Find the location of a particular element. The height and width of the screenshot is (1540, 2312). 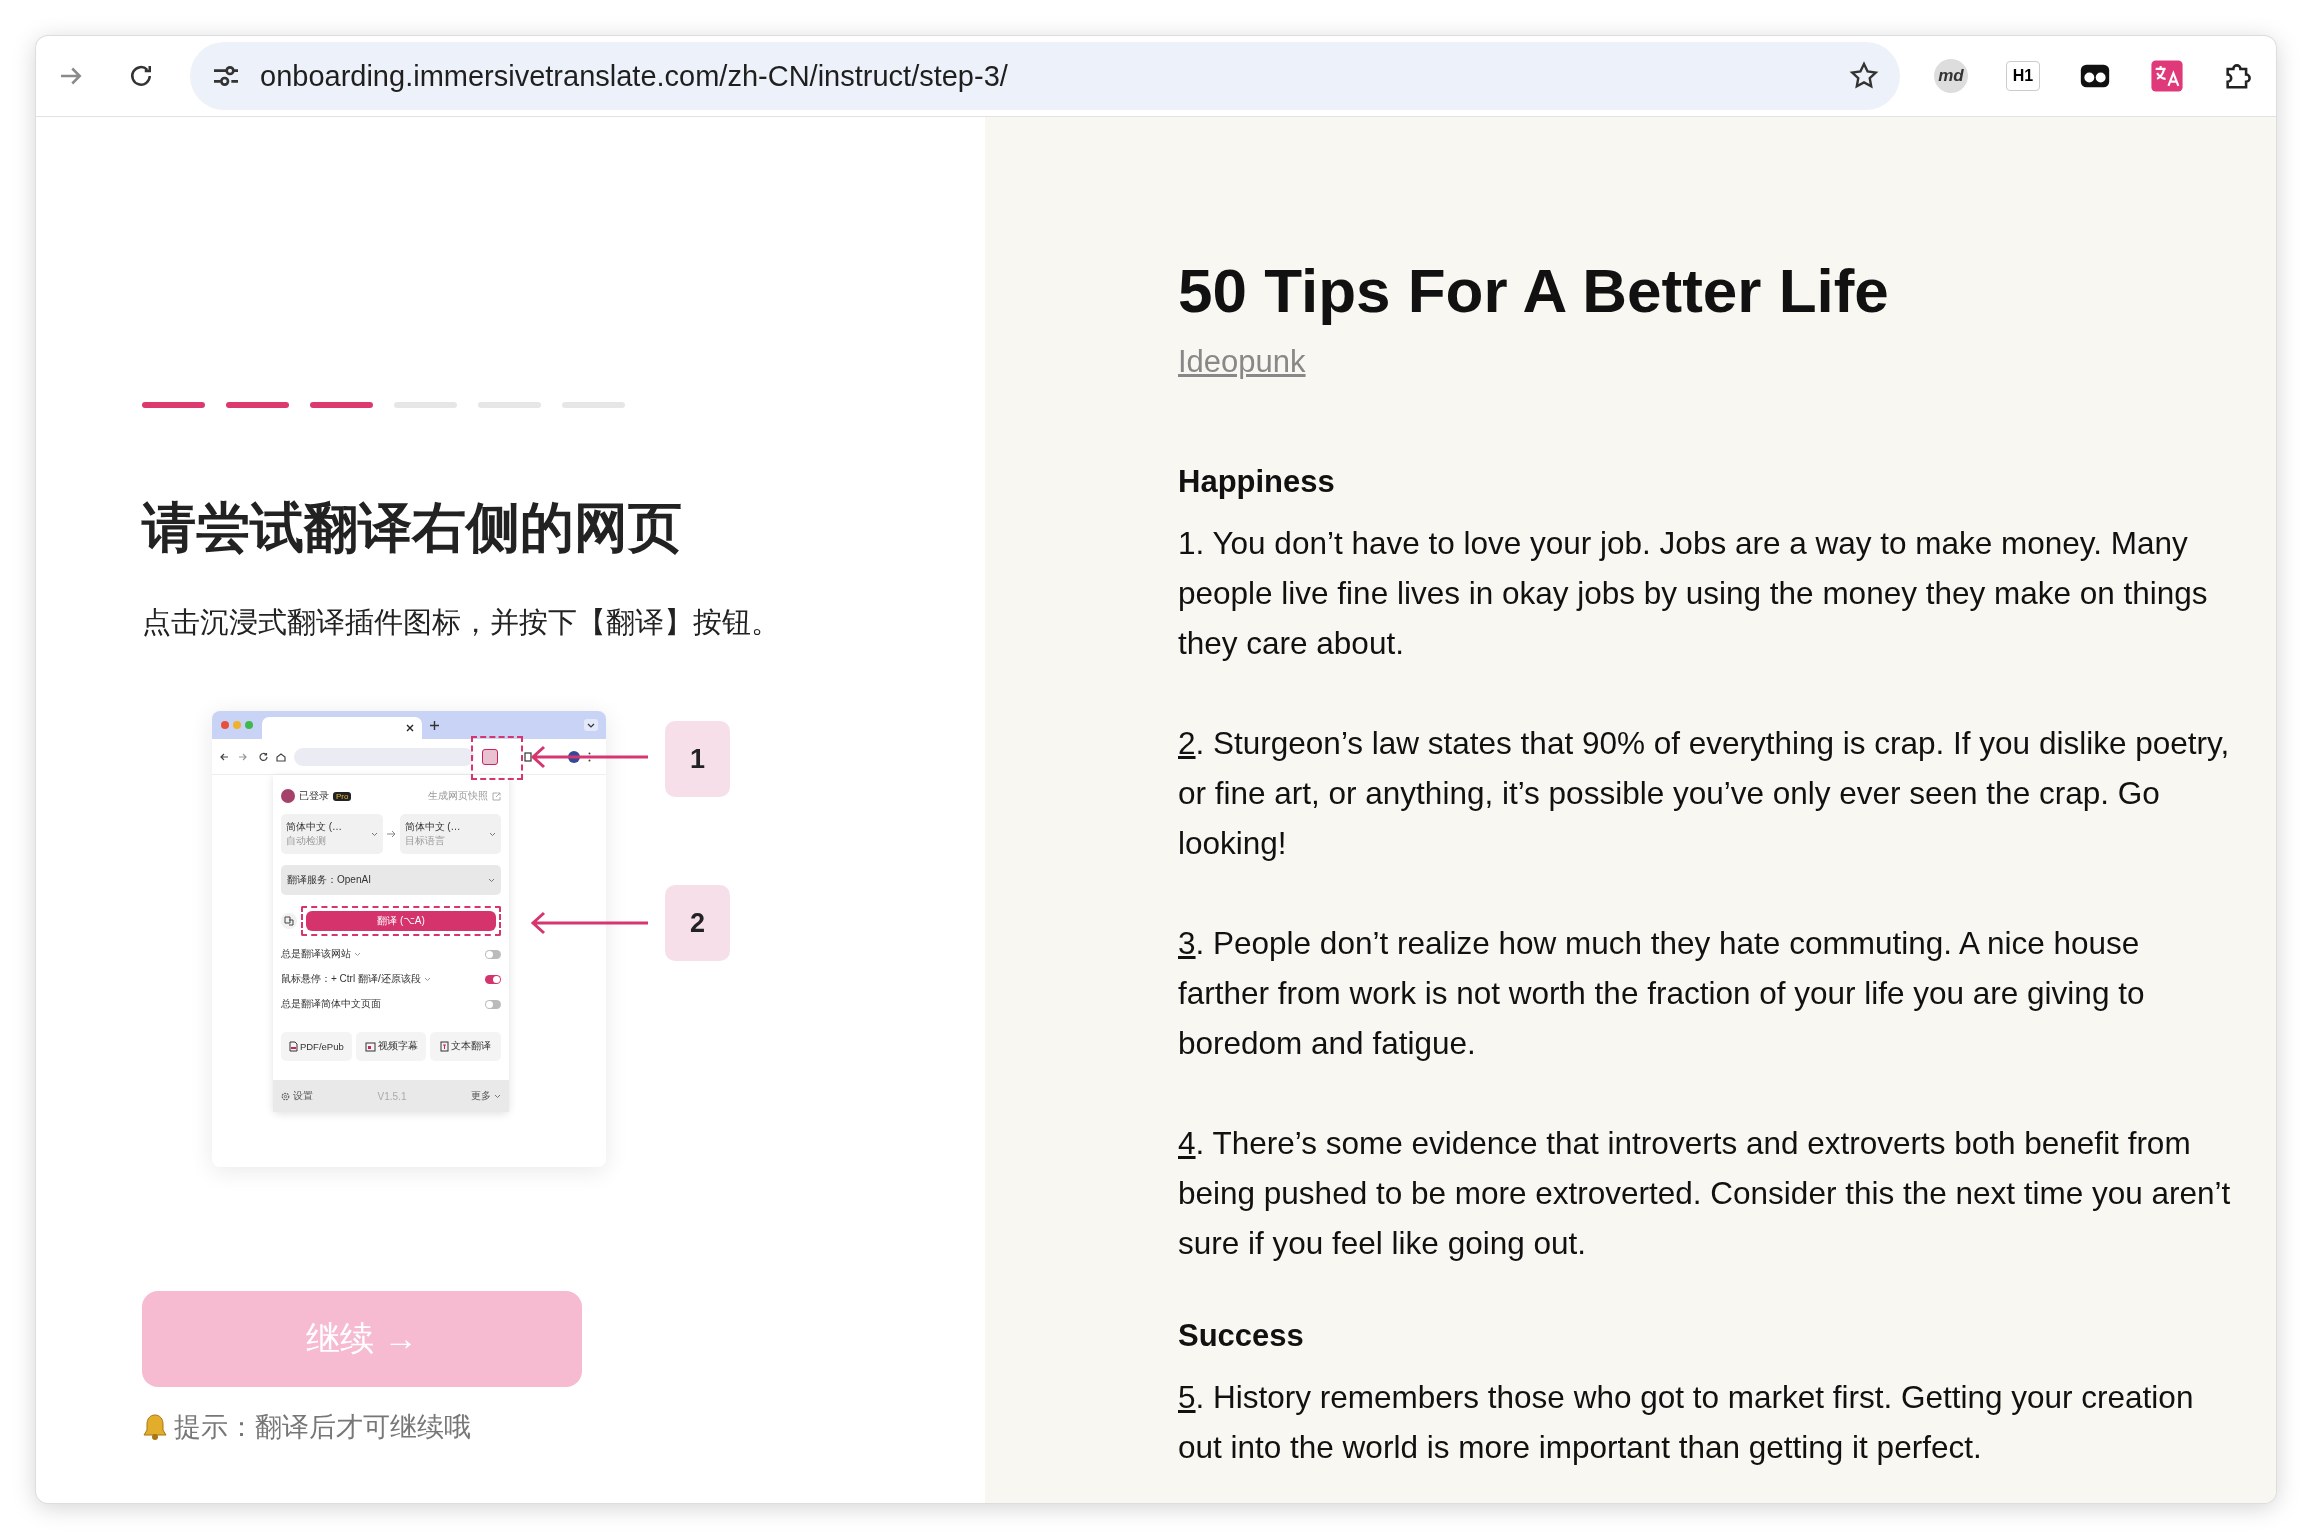

export-icon is located at coordinates (496, 796).